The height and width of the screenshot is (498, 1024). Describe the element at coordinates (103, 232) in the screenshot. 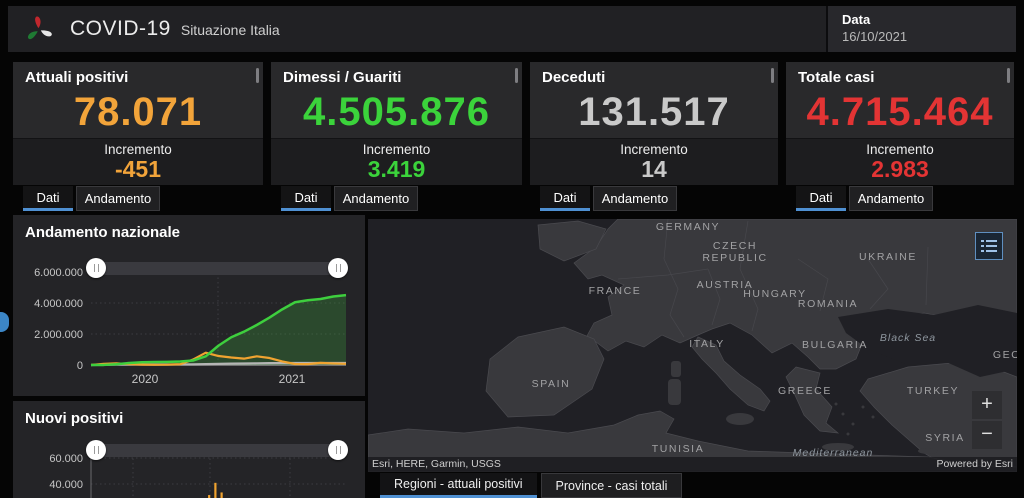

I see `panel-title: Andamento nazionale` at that location.